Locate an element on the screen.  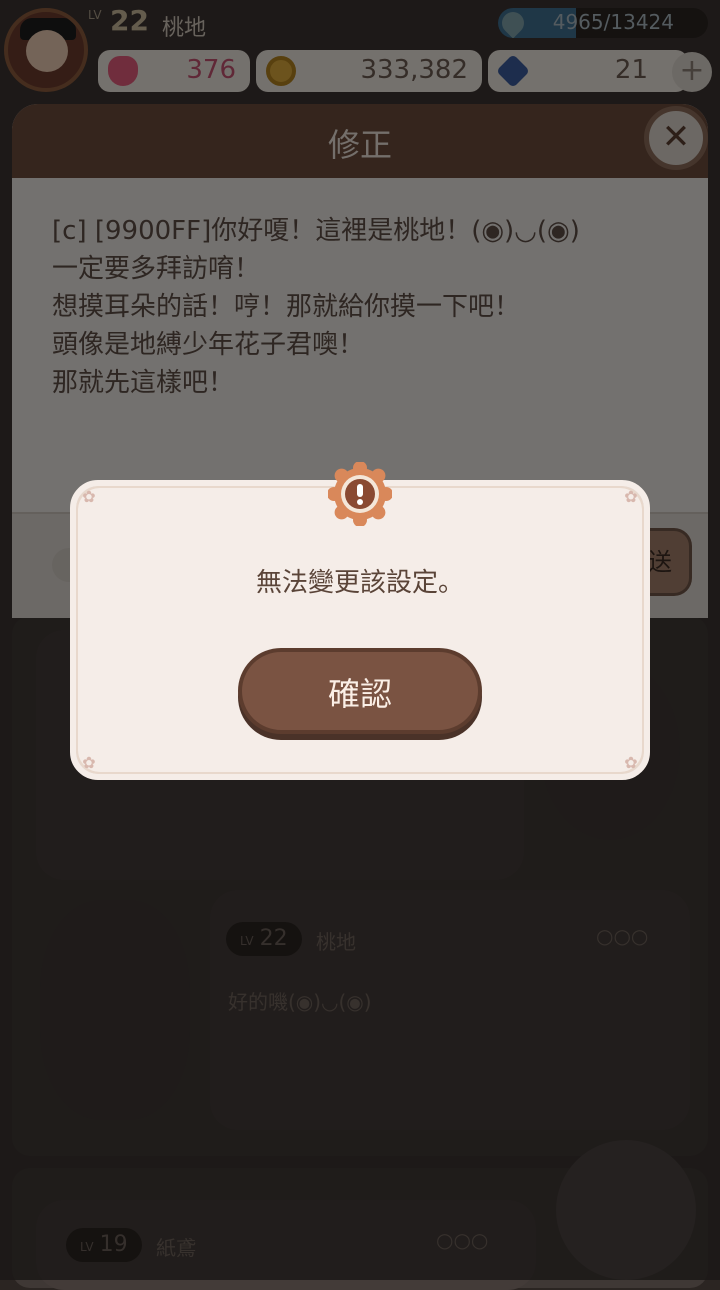
dialog-message: 無法變更該設定。 is located at coordinates (359, 583).